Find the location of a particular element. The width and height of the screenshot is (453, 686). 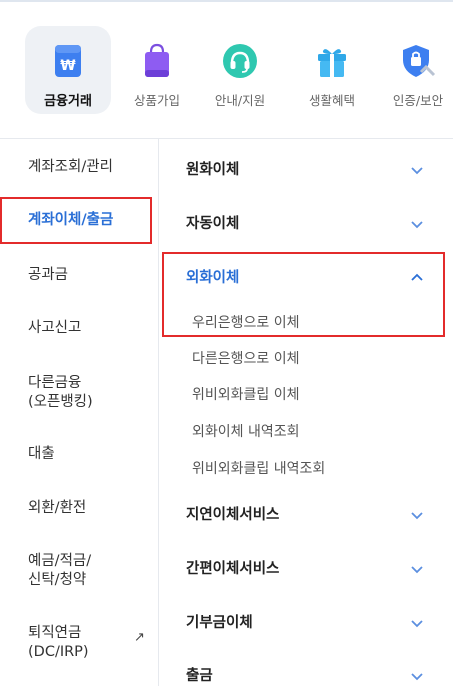

right-item-withdrawal: 출금 is located at coordinates (199, 674).